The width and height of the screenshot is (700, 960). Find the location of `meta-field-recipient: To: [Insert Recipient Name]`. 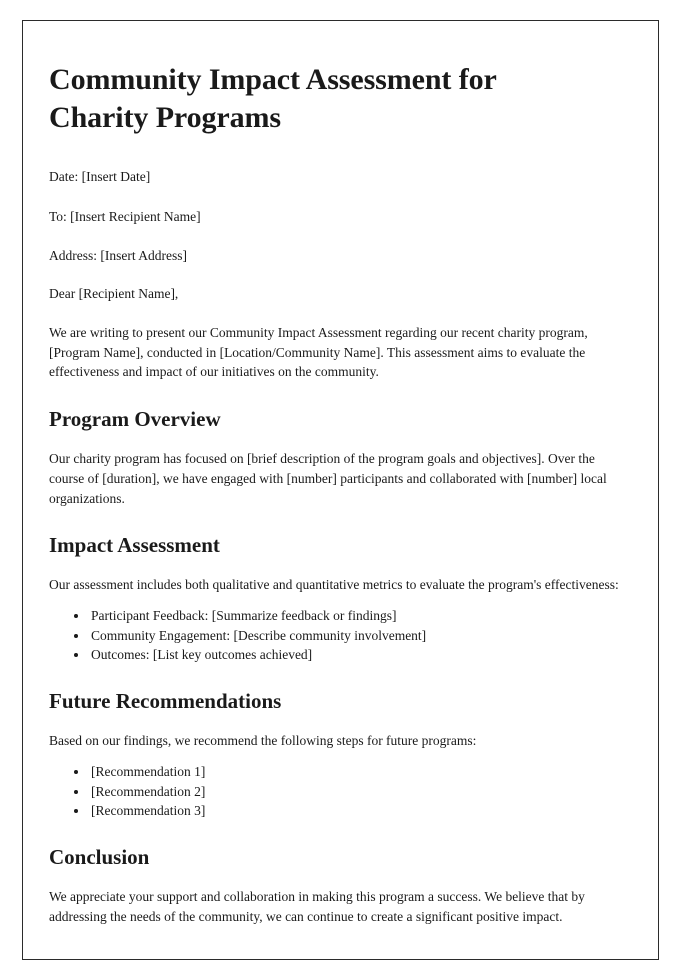

meta-field-recipient: To: [Insert Recipient Name] is located at coordinates (125, 216).